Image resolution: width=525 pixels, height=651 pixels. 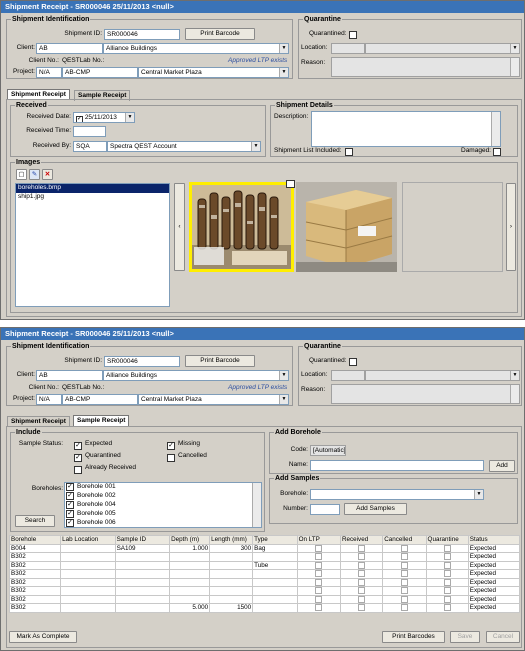 I want to click on column-header: Length (mm), so click(x=231, y=540).